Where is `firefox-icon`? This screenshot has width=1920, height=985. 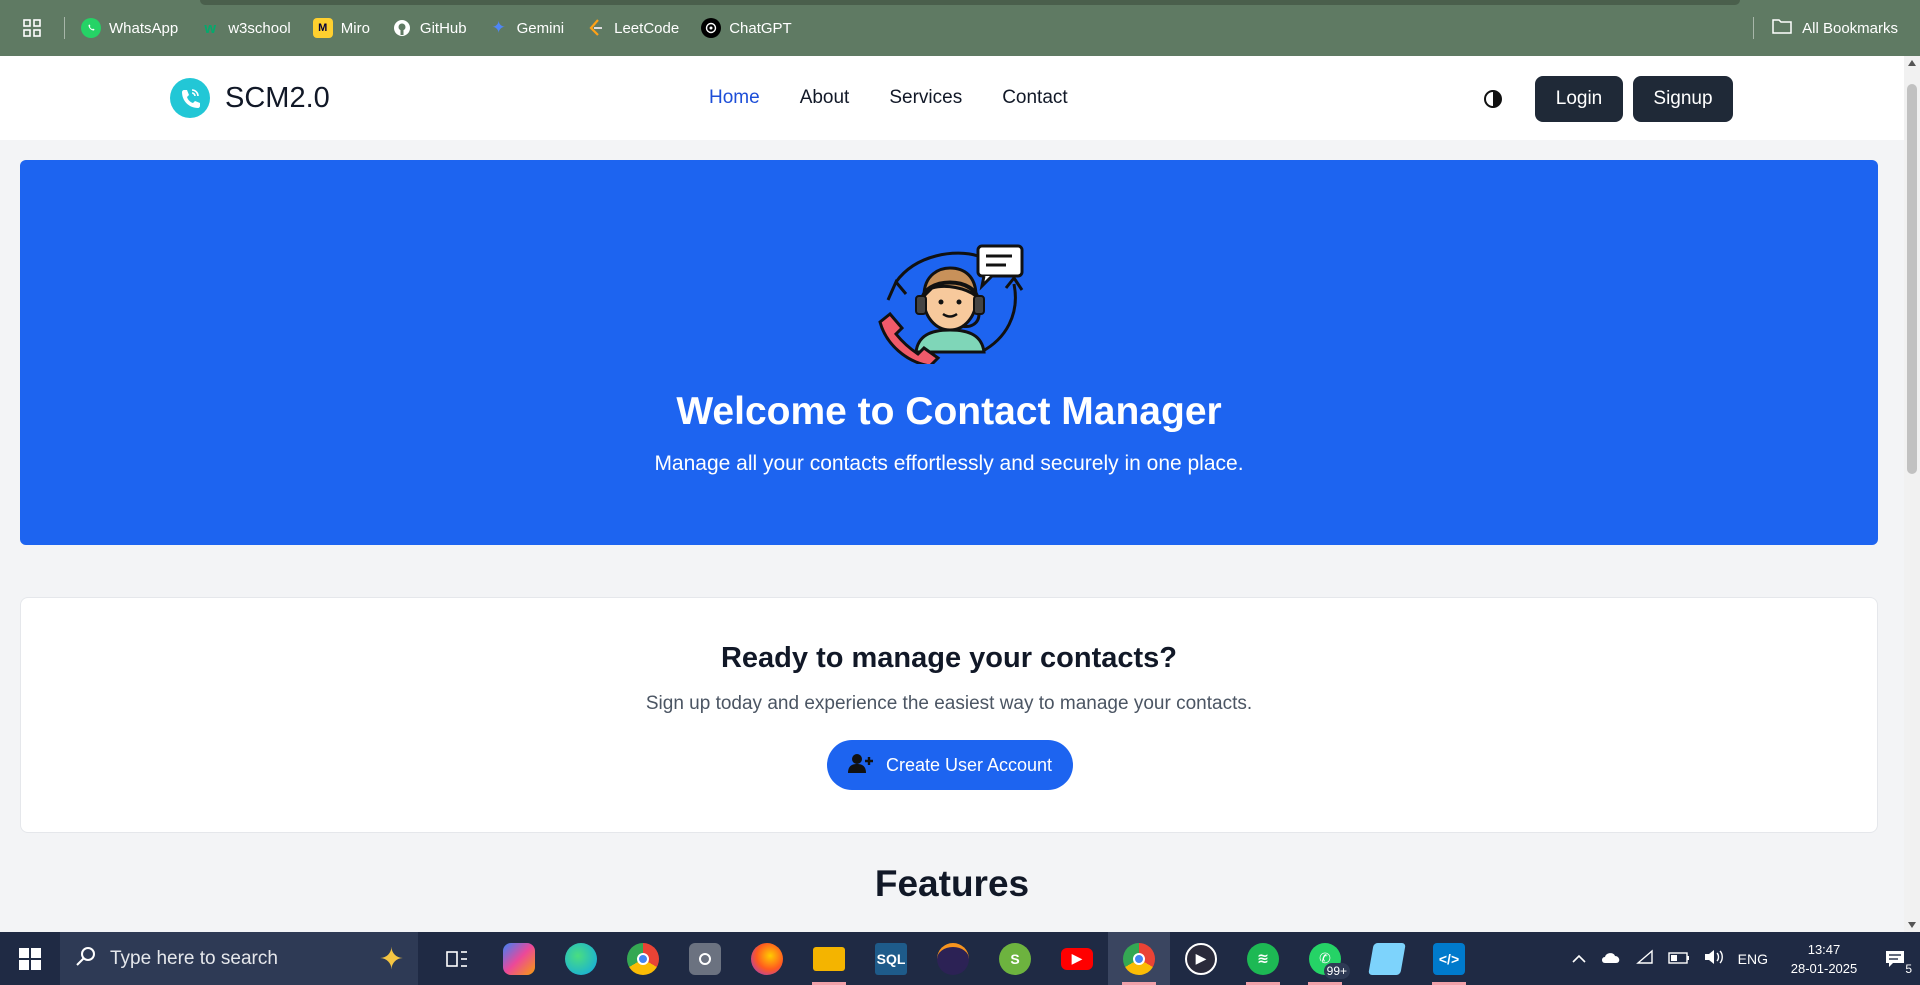
firefox-icon is located at coordinates (767, 958).